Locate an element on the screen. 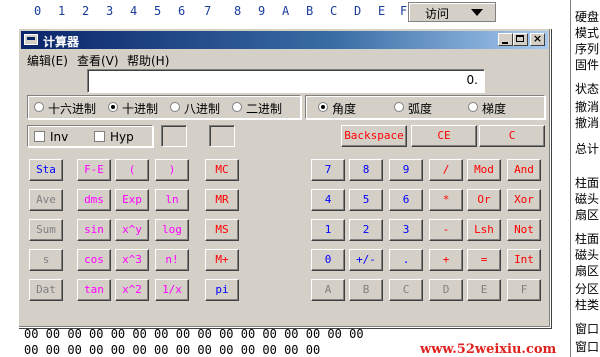  side-label: 撤消 is located at coordinates (587, 107).